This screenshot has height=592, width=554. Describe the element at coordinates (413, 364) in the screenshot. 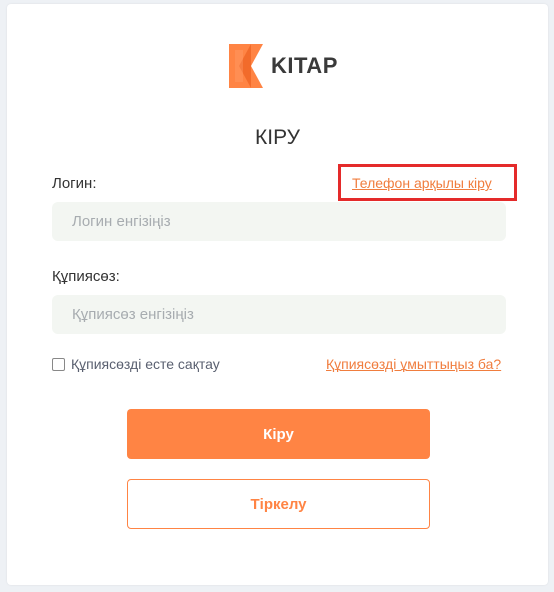

I see `forgot-password-link: Құпиясөзді ұмыттыңыз ба?` at that location.